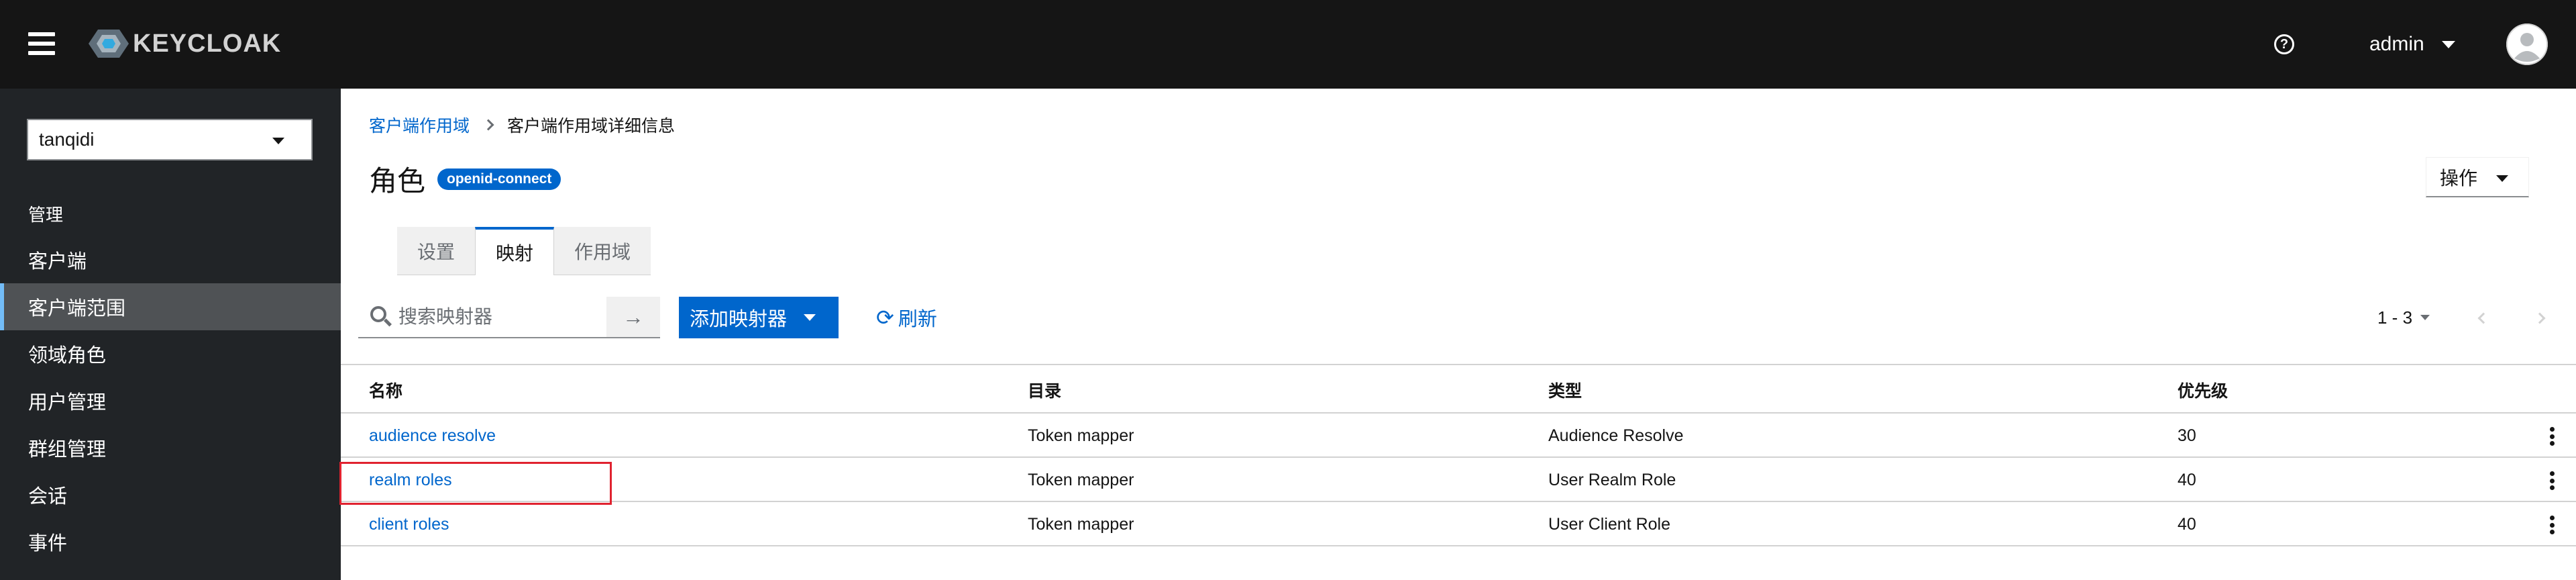 The width and height of the screenshot is (2576, 580). I want to click on keycloak-logo: KEYCLOAK, so click(185, 43).